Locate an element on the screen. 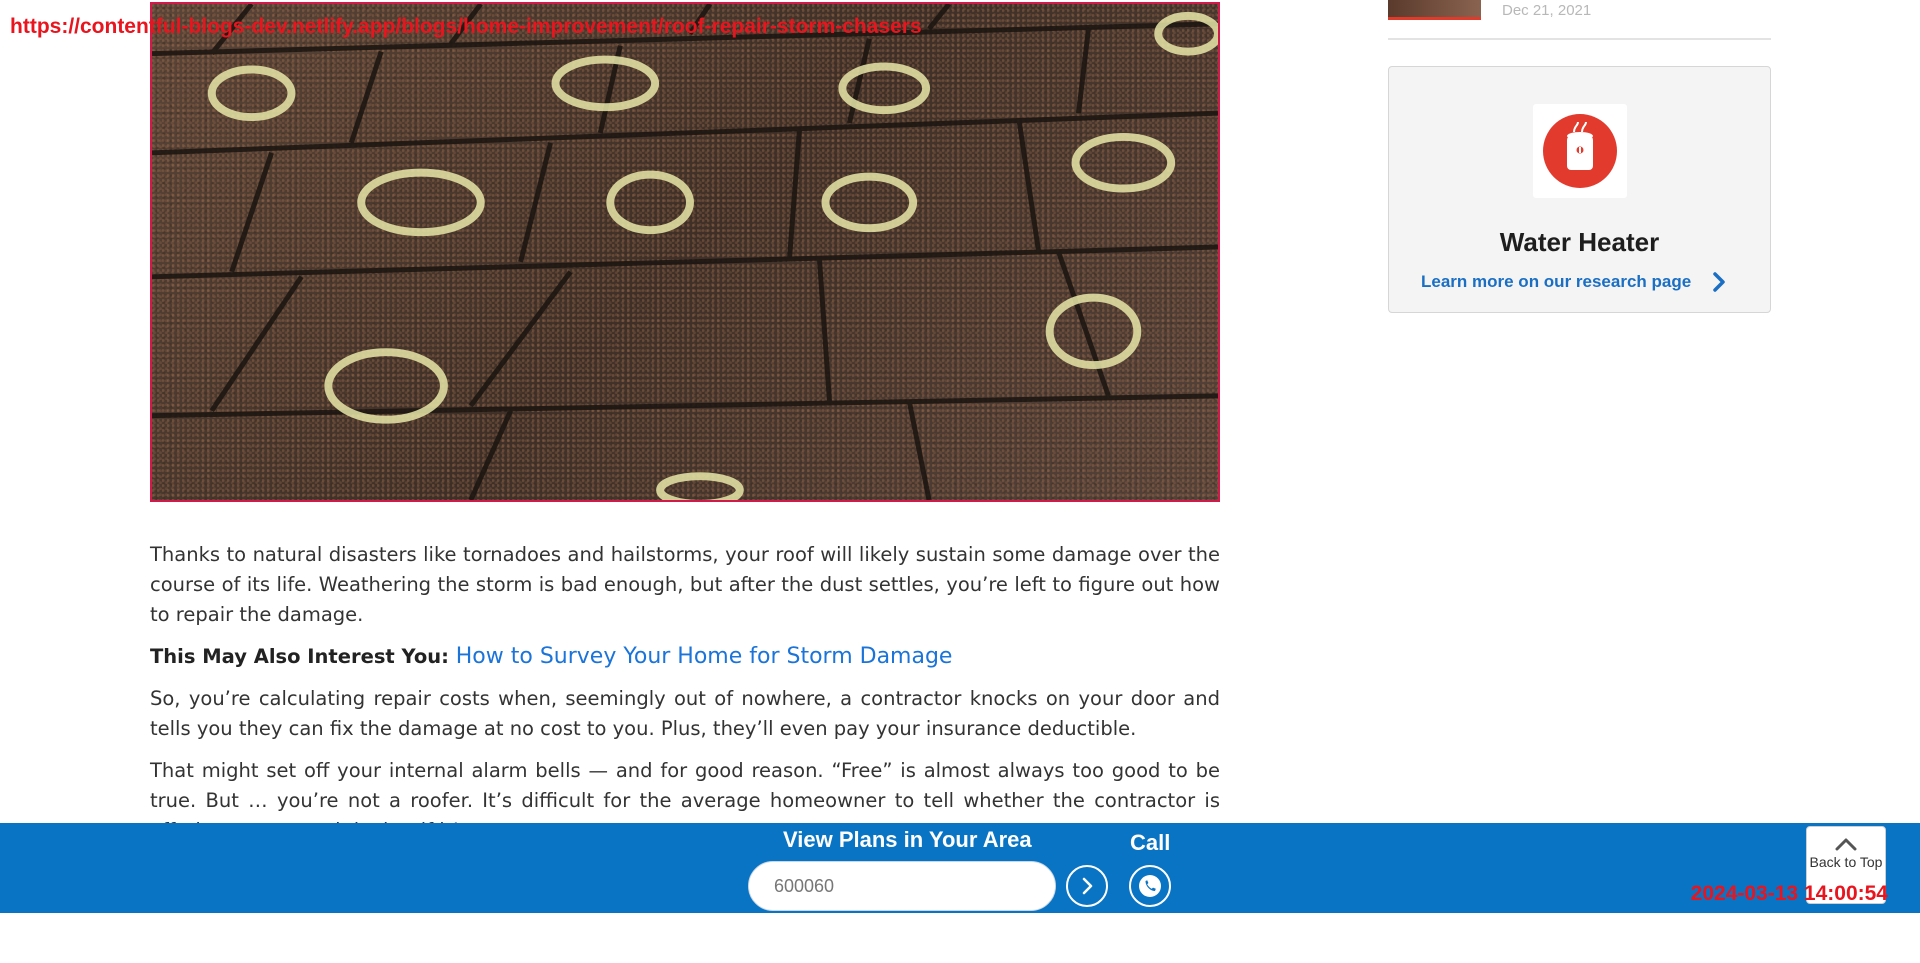 This screenshot has height=963, width=1920. timestamp-overlay: 2024-03-13 14:00:54 is located at coordinates (1789, 893).